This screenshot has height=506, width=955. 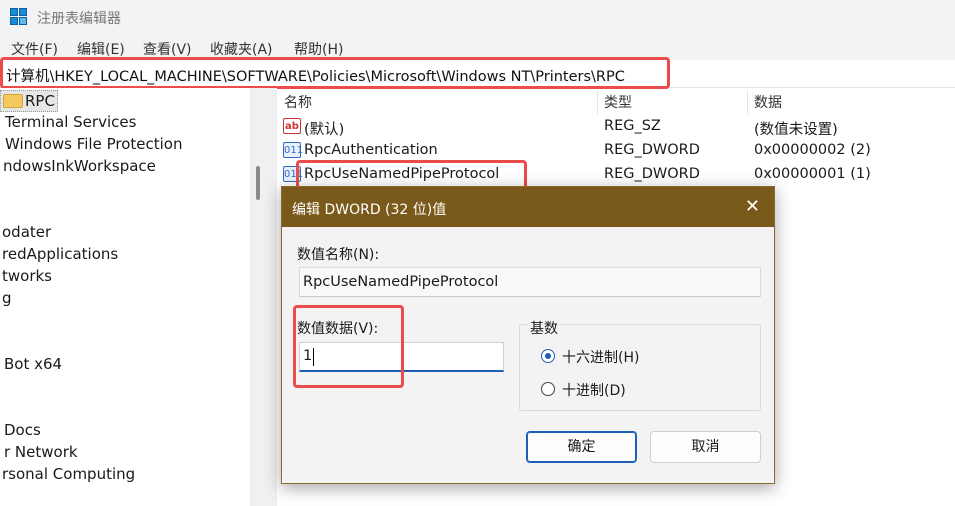 I want to click on ok-button: 确定, so click(x=581, y=447).